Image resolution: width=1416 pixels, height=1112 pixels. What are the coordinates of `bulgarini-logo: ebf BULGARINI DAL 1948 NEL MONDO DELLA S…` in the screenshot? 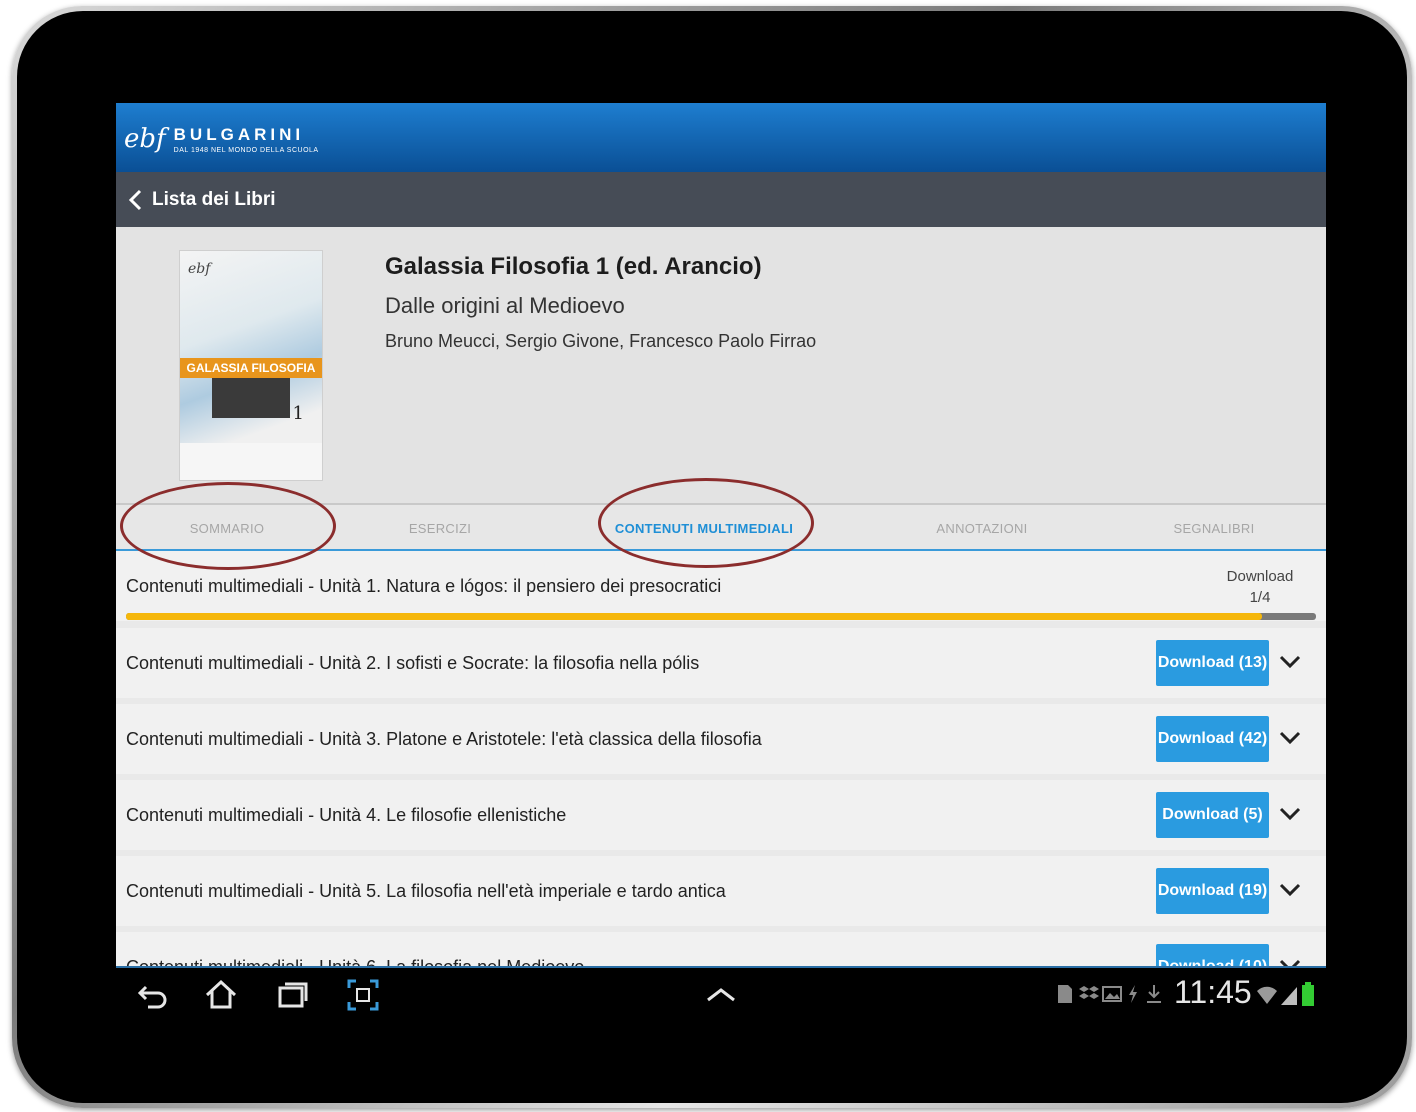 It's located at (221, 139).